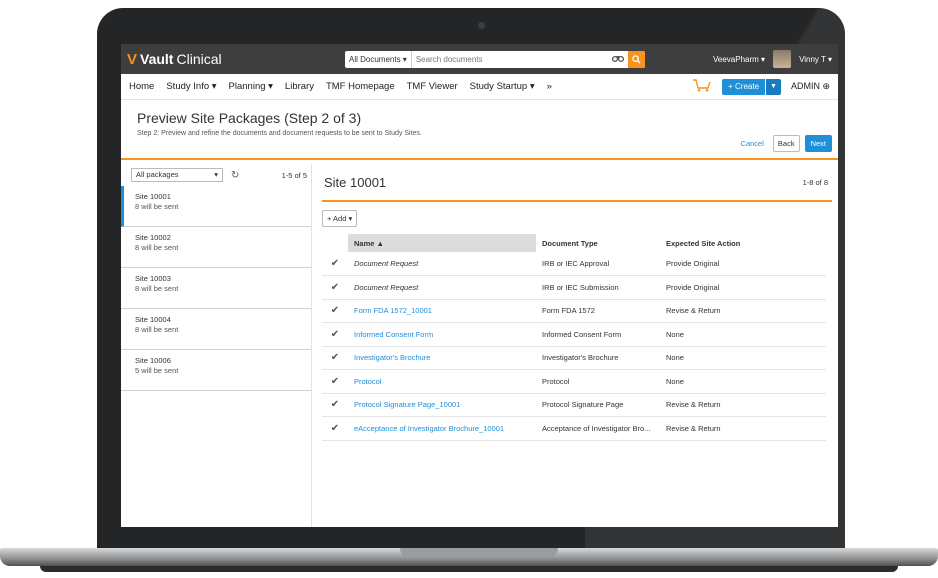 The image size is (938, 578). I want to click on vault-logo-icon: V, so click(132, 59).